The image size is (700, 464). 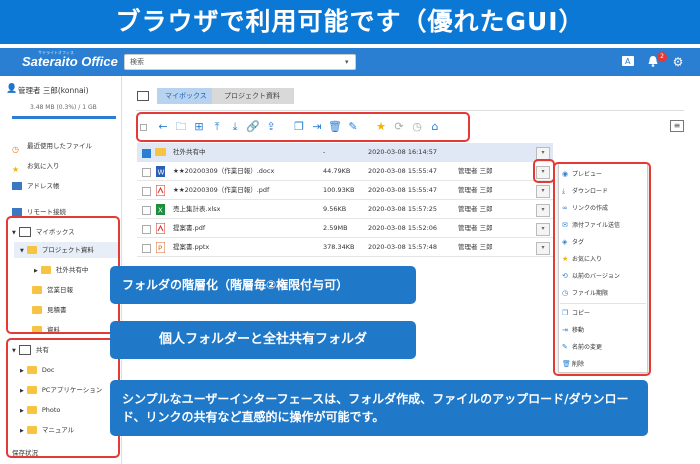 I want to click on sidebar-item-label: アドレス帳, so click(x=43, y=186).